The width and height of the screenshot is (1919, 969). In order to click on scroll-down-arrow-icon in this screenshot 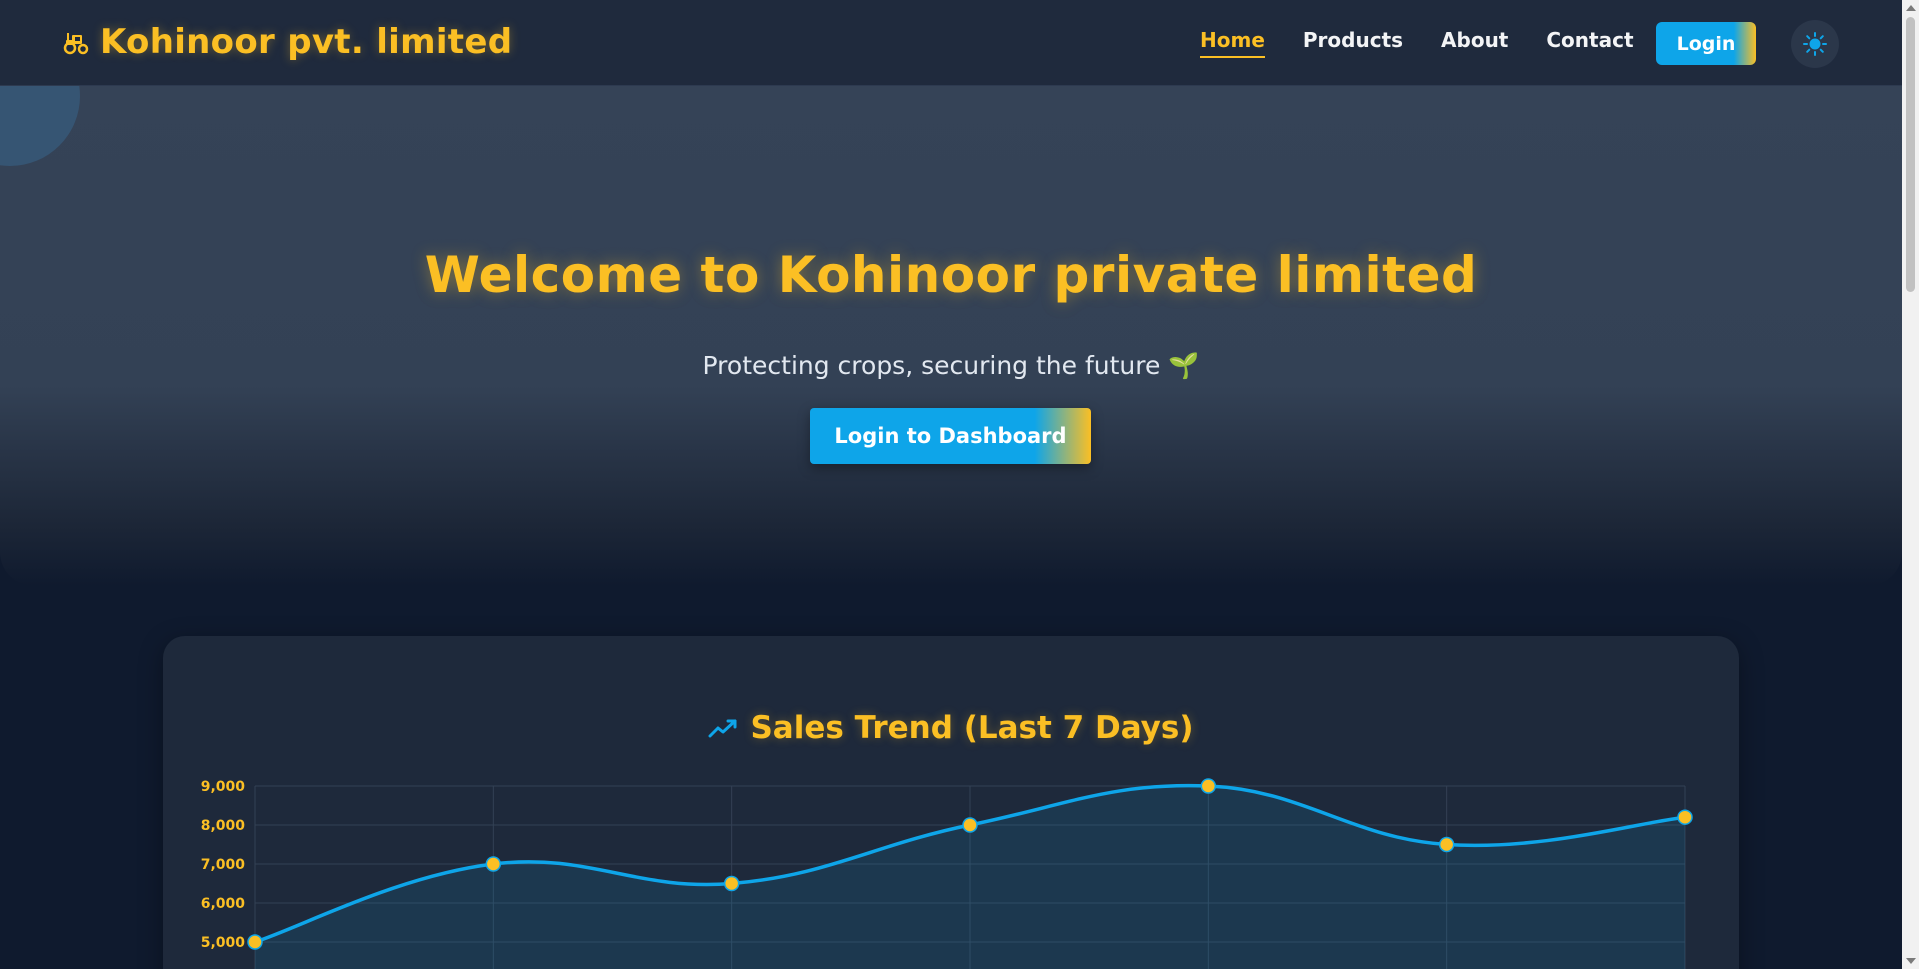, I will do `click(1911, 961)`.